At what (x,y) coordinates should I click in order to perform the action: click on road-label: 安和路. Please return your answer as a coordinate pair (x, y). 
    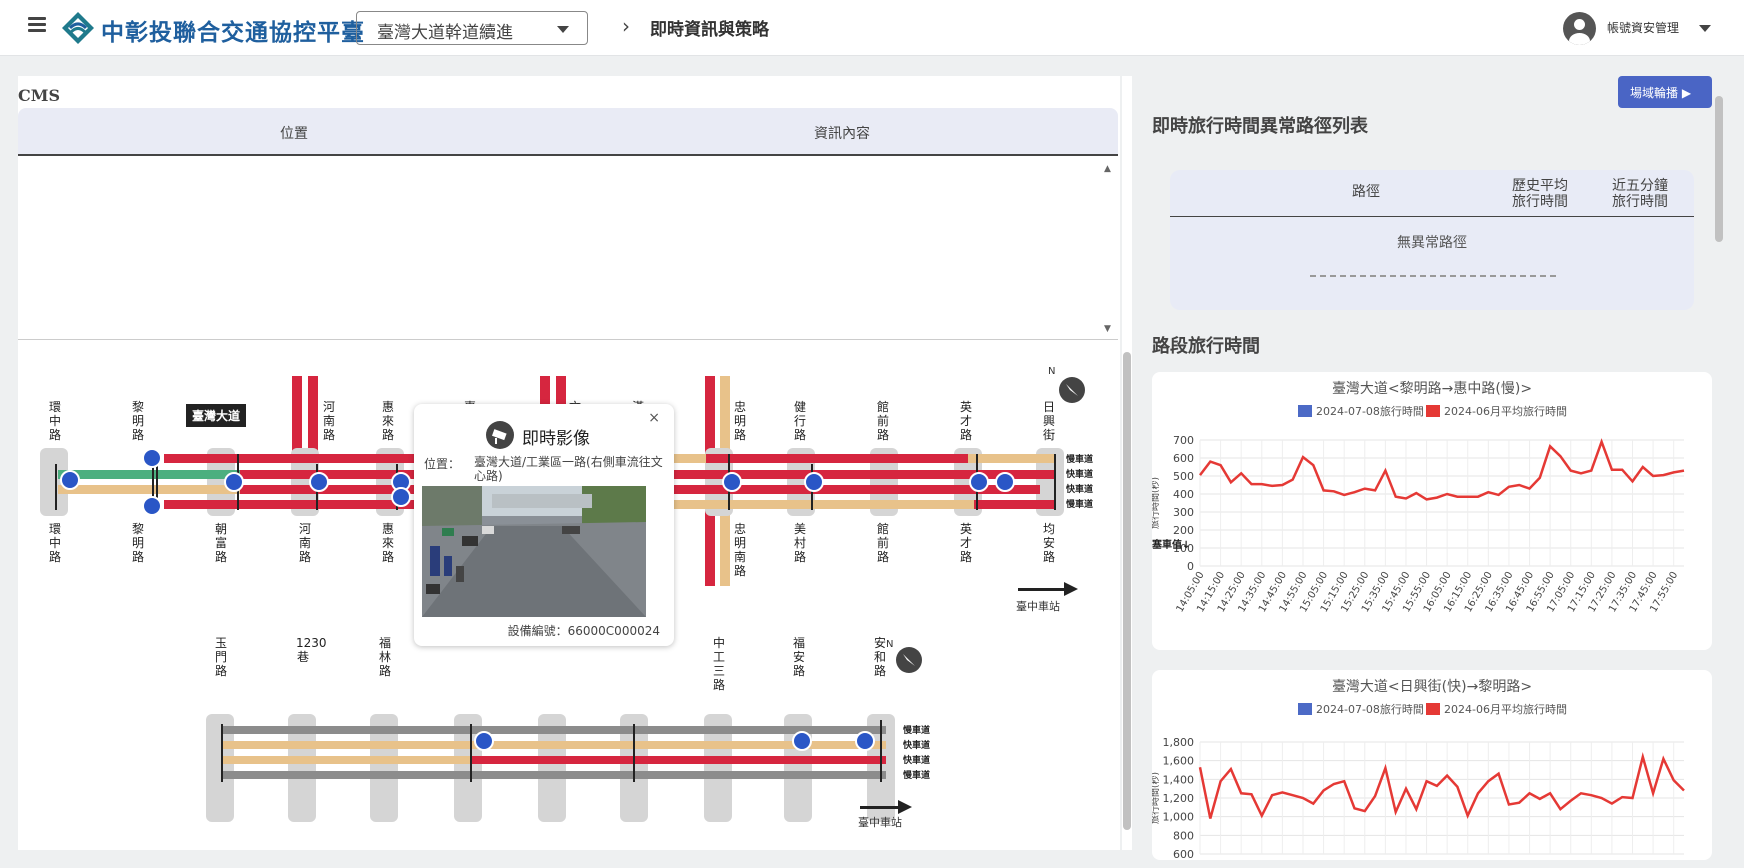
    Looking at the image, I should click on (879, 657).